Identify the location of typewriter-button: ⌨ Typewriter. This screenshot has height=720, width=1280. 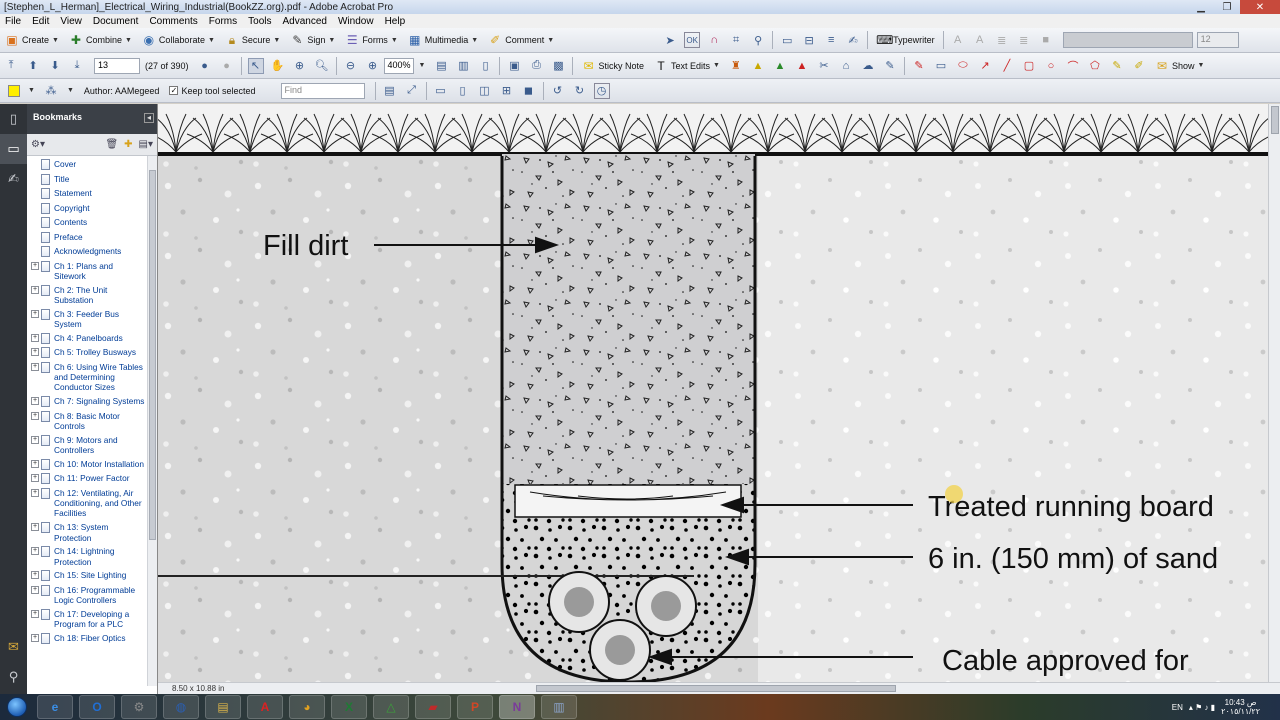
(905, 40).